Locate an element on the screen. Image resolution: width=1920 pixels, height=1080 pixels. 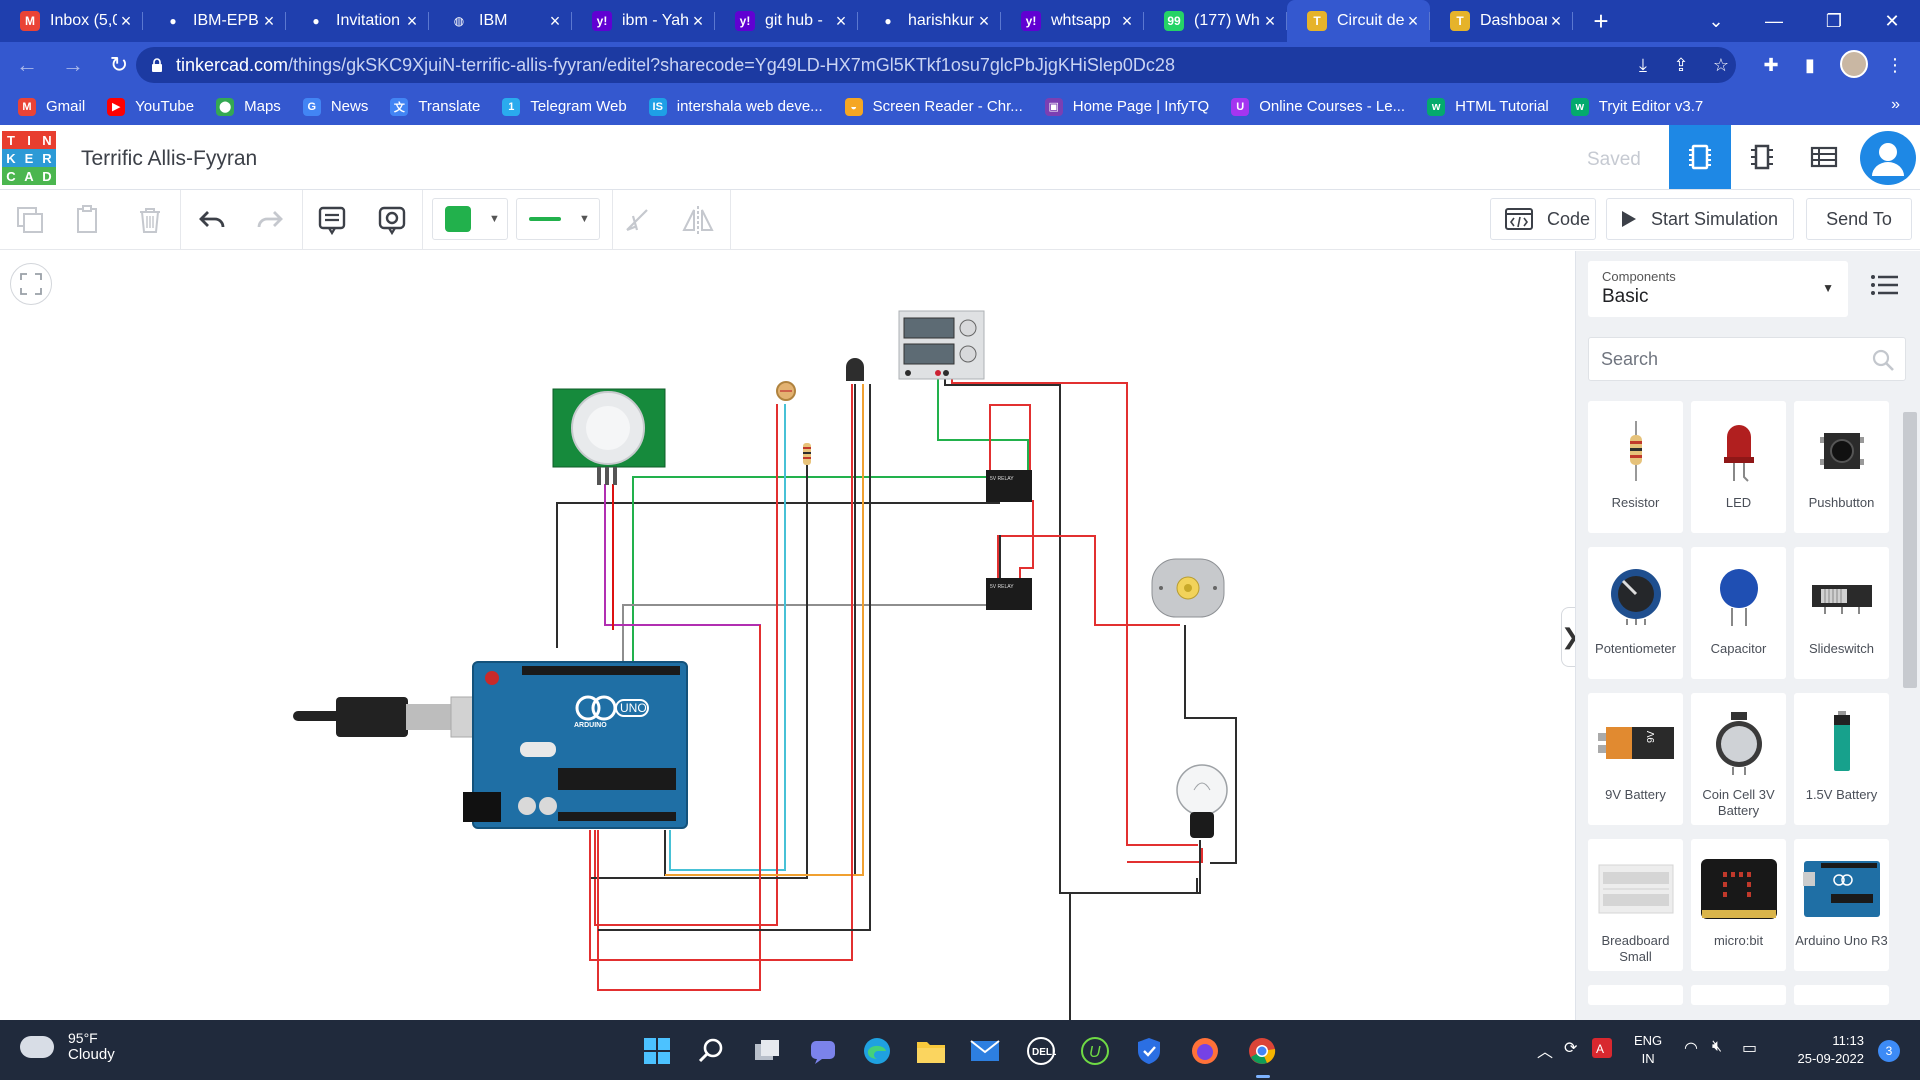
copy-button is located at coordinates (30, 220).